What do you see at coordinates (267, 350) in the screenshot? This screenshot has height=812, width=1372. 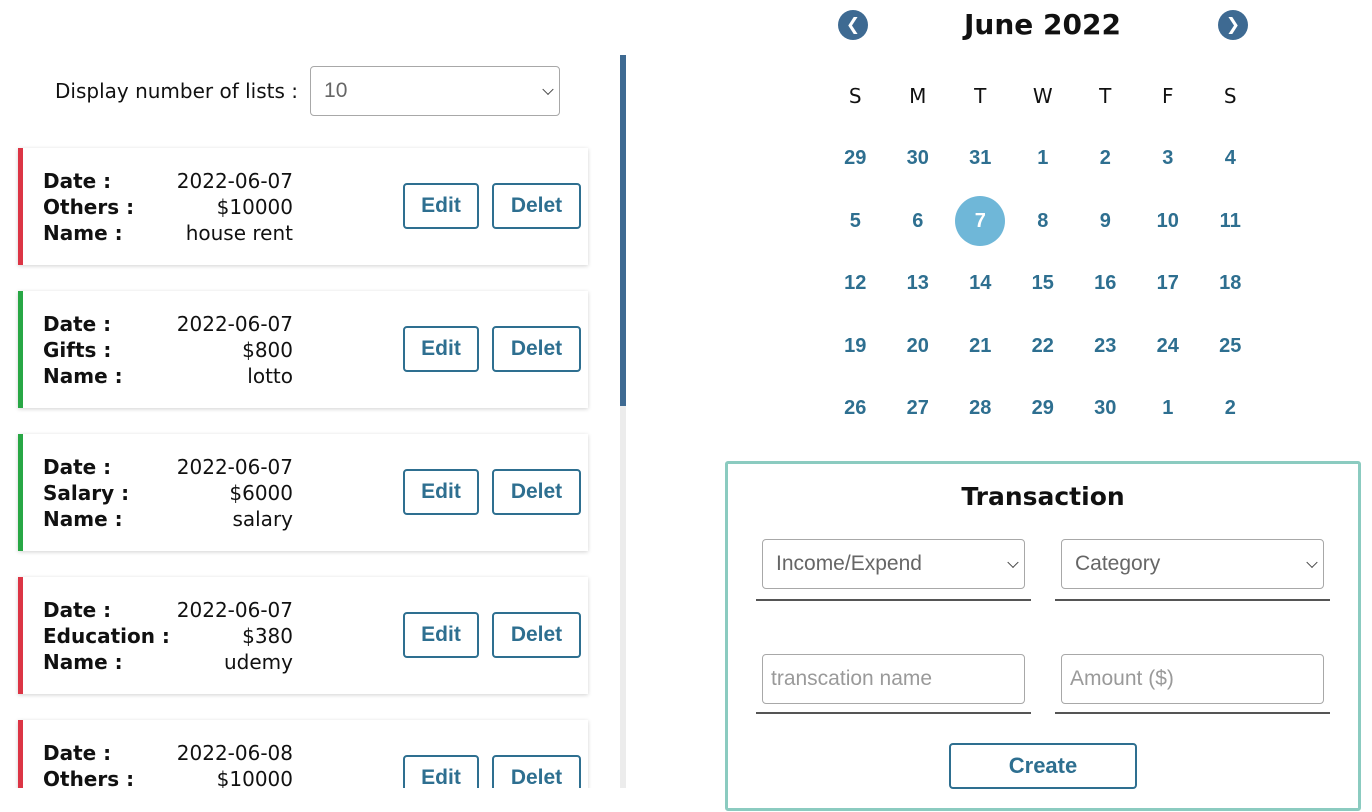 I see `transaction-amount: $800` at bounding box center [267, 350].